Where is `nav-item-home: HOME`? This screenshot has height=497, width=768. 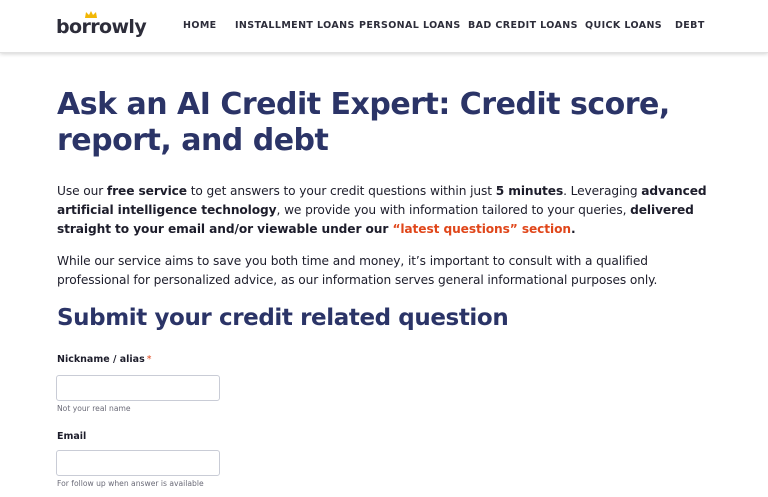
nav-item-home: HOME is located at coordinates (200, 25).